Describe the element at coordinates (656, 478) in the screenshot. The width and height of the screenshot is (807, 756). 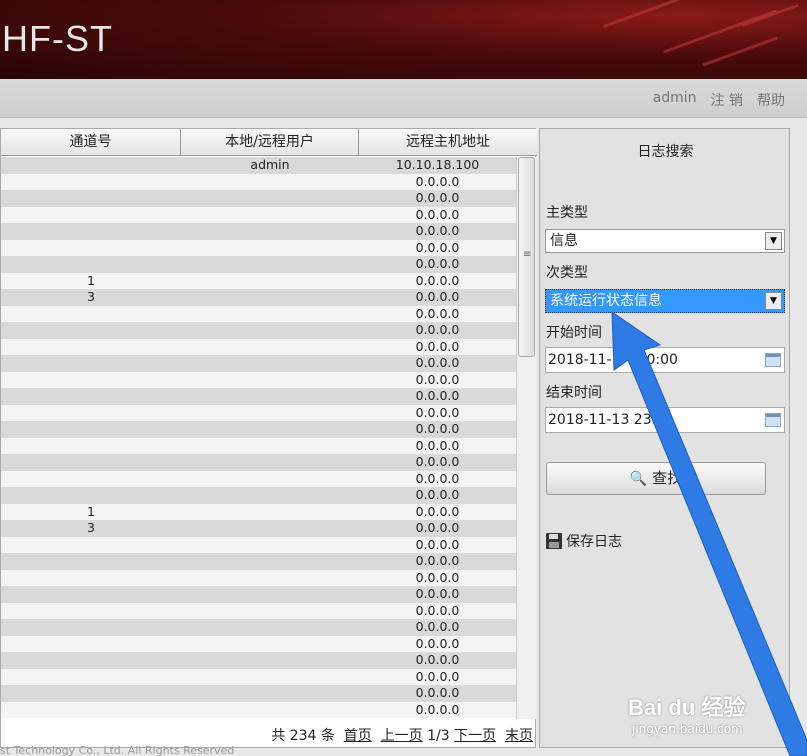
I see `search-button: 🔍 查找` at that location.